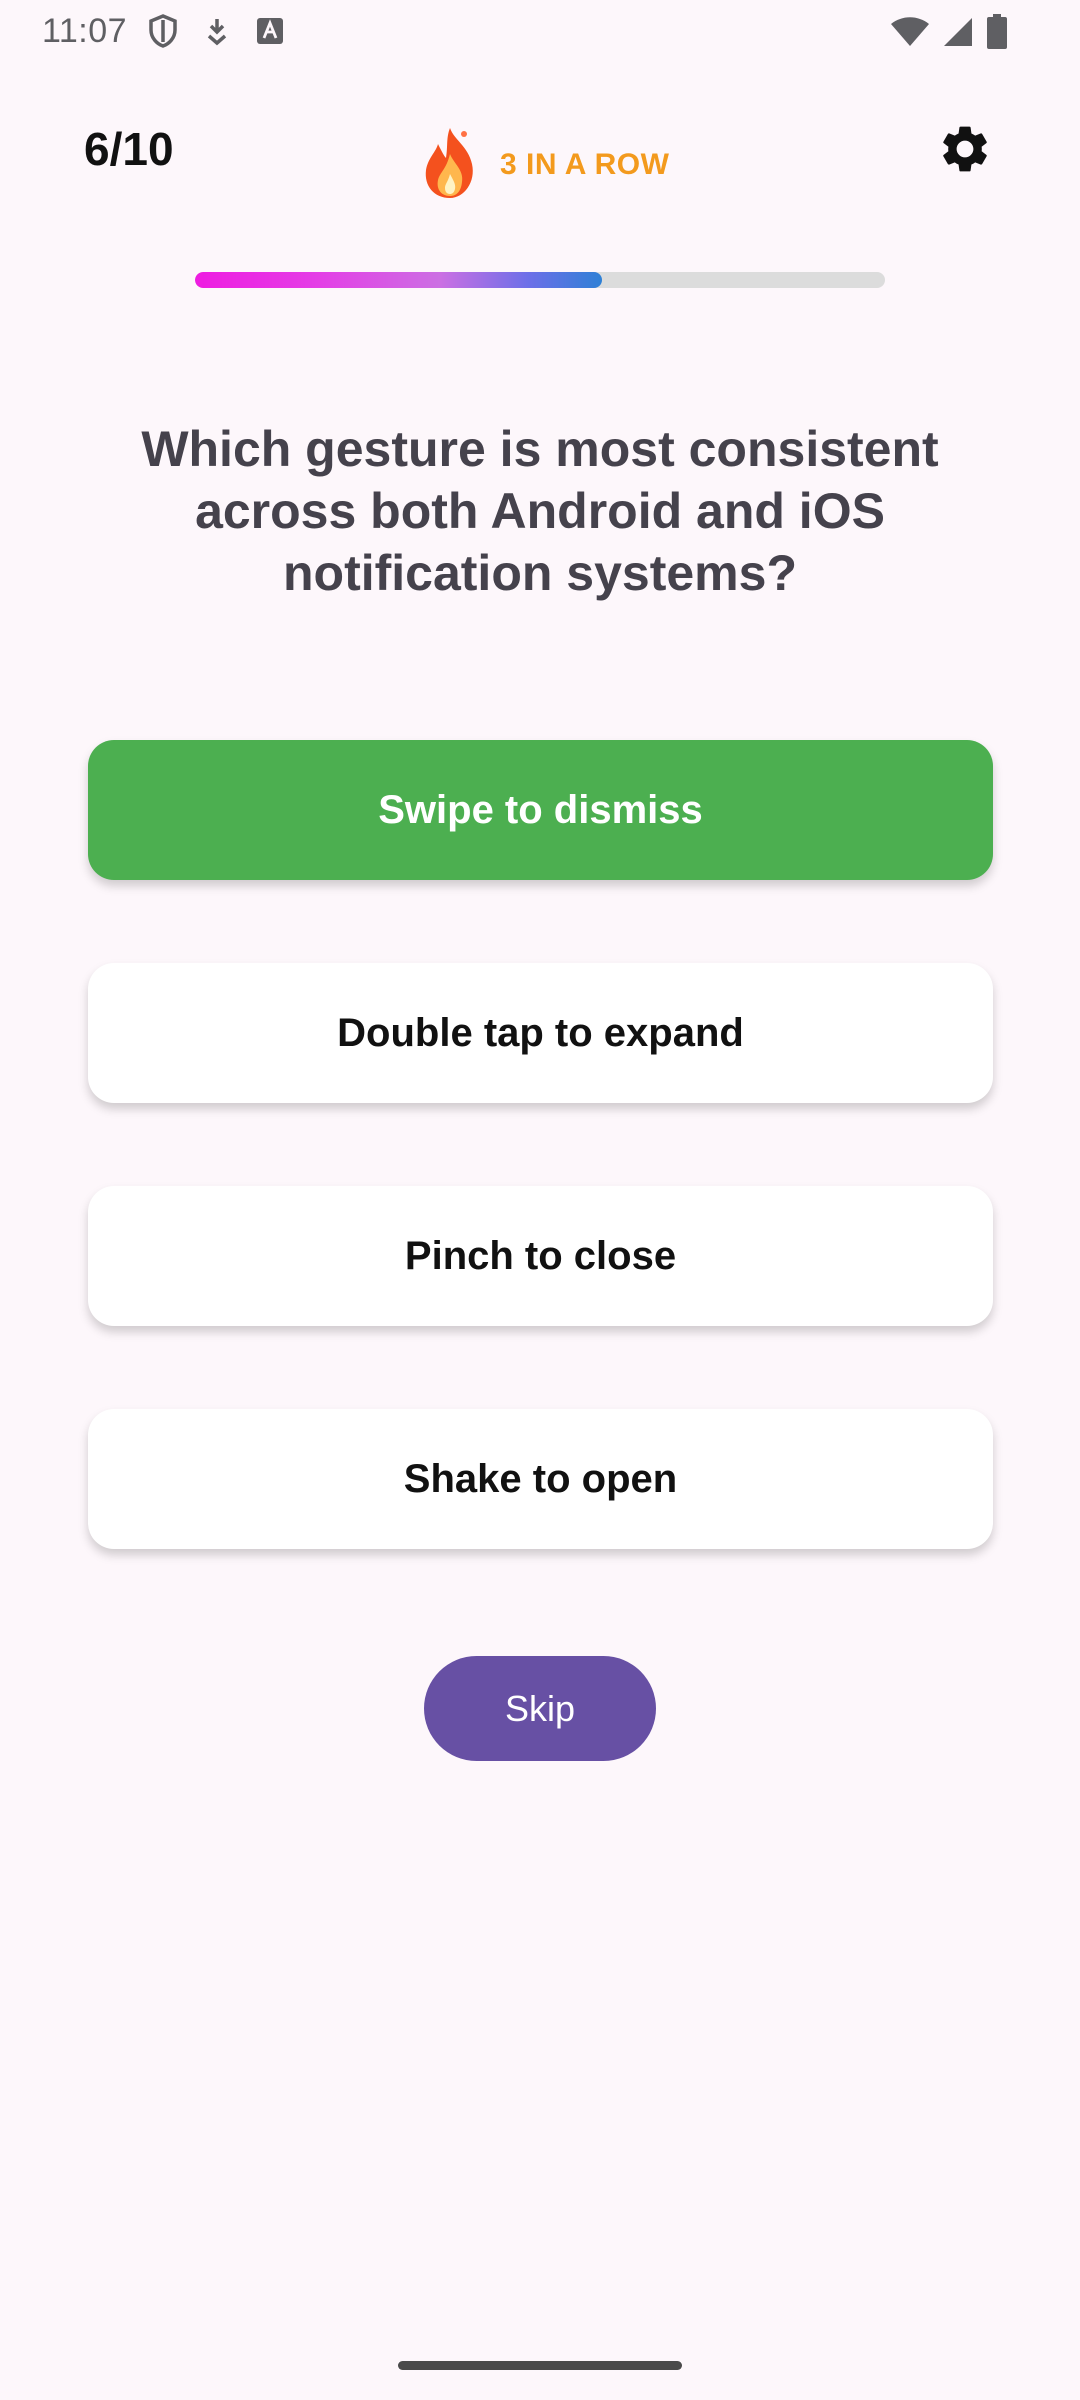 This screenshot has width=1080, height=2400. I want to click on status-time: 11:07, so click(85, 31).